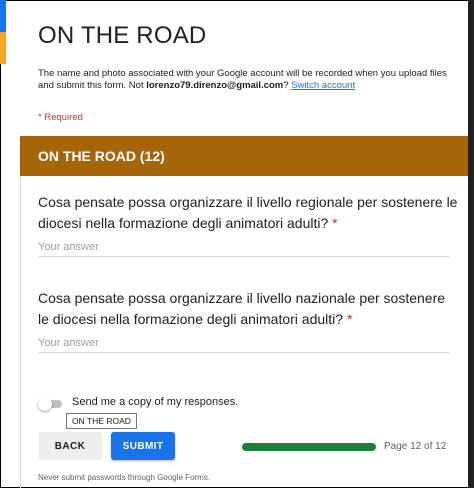 The height and width of the screenshot is (488, 474). I want to click on required-note: * Required, so click(60, 117).